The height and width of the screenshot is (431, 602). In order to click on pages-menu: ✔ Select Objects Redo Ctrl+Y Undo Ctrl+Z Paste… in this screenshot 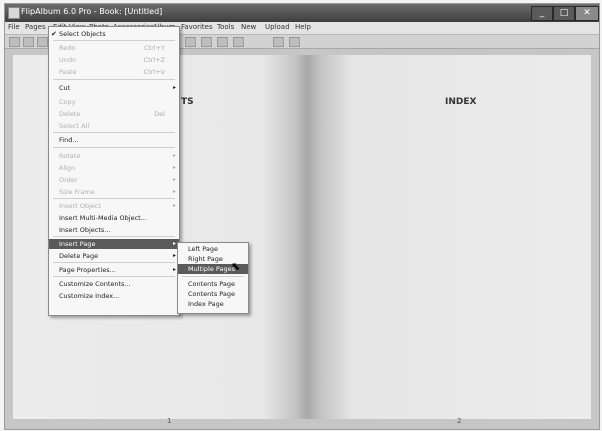, I will do `click(114, 171)`.